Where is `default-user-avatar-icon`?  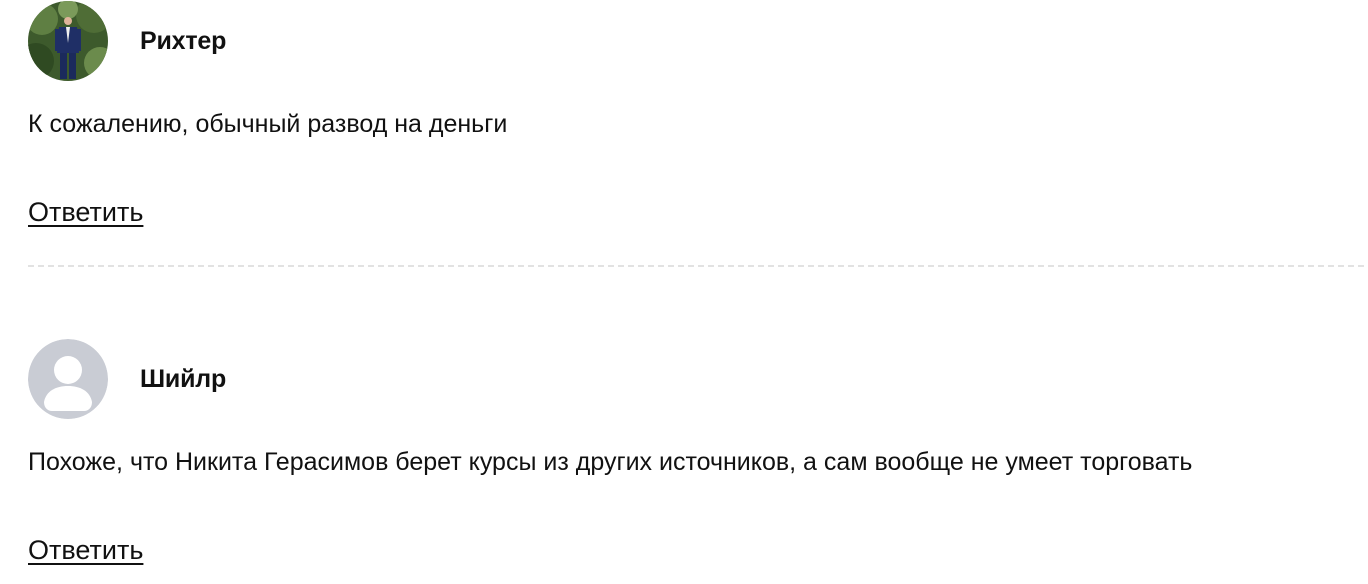 default-user-avatar-icon is located at coordinates (68, 379).